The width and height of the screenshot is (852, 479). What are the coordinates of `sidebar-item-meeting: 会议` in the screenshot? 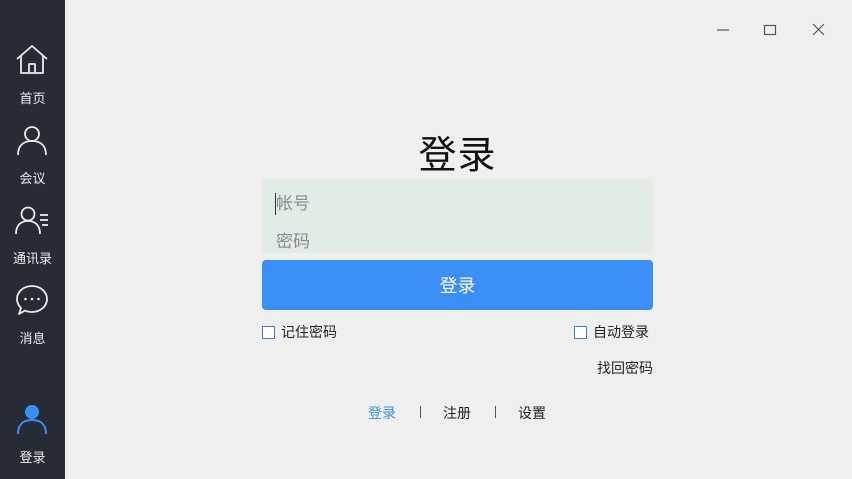 It's located at (32, 151).